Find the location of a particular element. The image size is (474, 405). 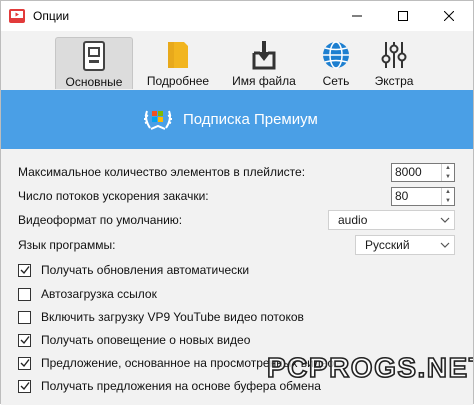

checkbox-label: Получать оповещение о новых видео is located at coordinates (146, 340).